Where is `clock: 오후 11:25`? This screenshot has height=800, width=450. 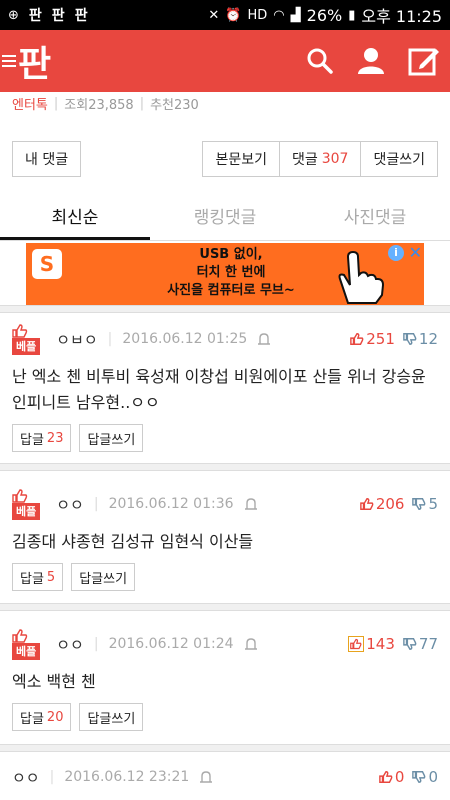
clock: 오후 11:25 is located at coordinates (401, 16).